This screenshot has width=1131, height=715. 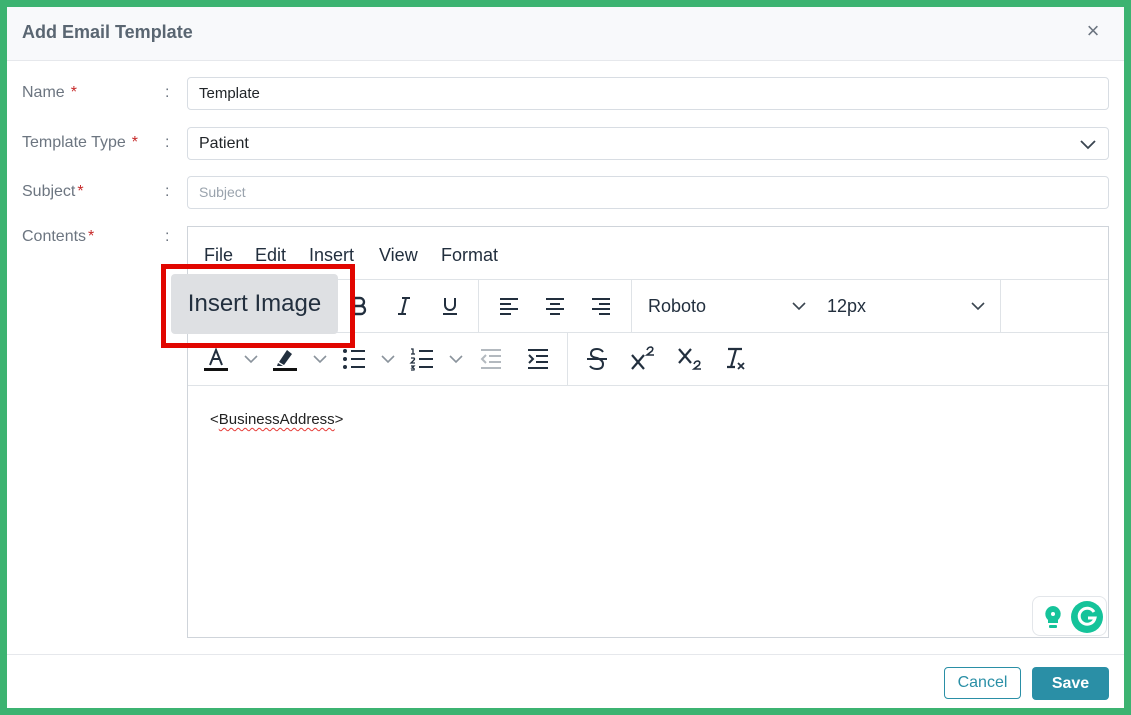 I want to click on align-center-button, so click(x=555, y=306).